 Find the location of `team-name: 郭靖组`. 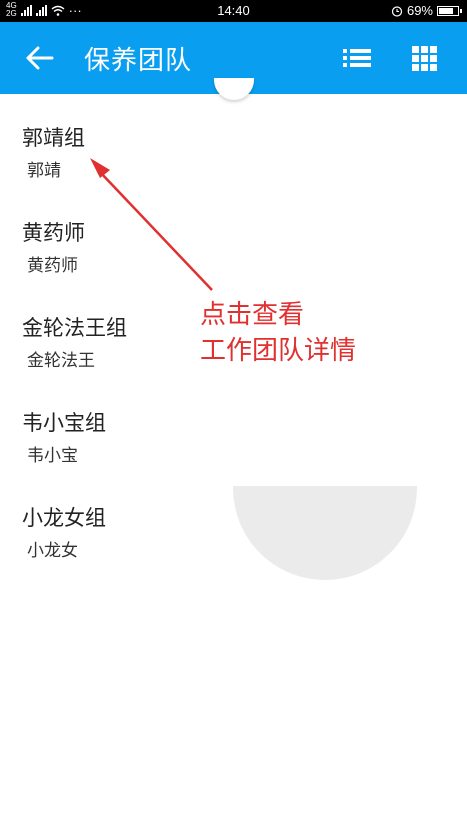

team-name: 郭靖组 is located at coordinates (53, 138).